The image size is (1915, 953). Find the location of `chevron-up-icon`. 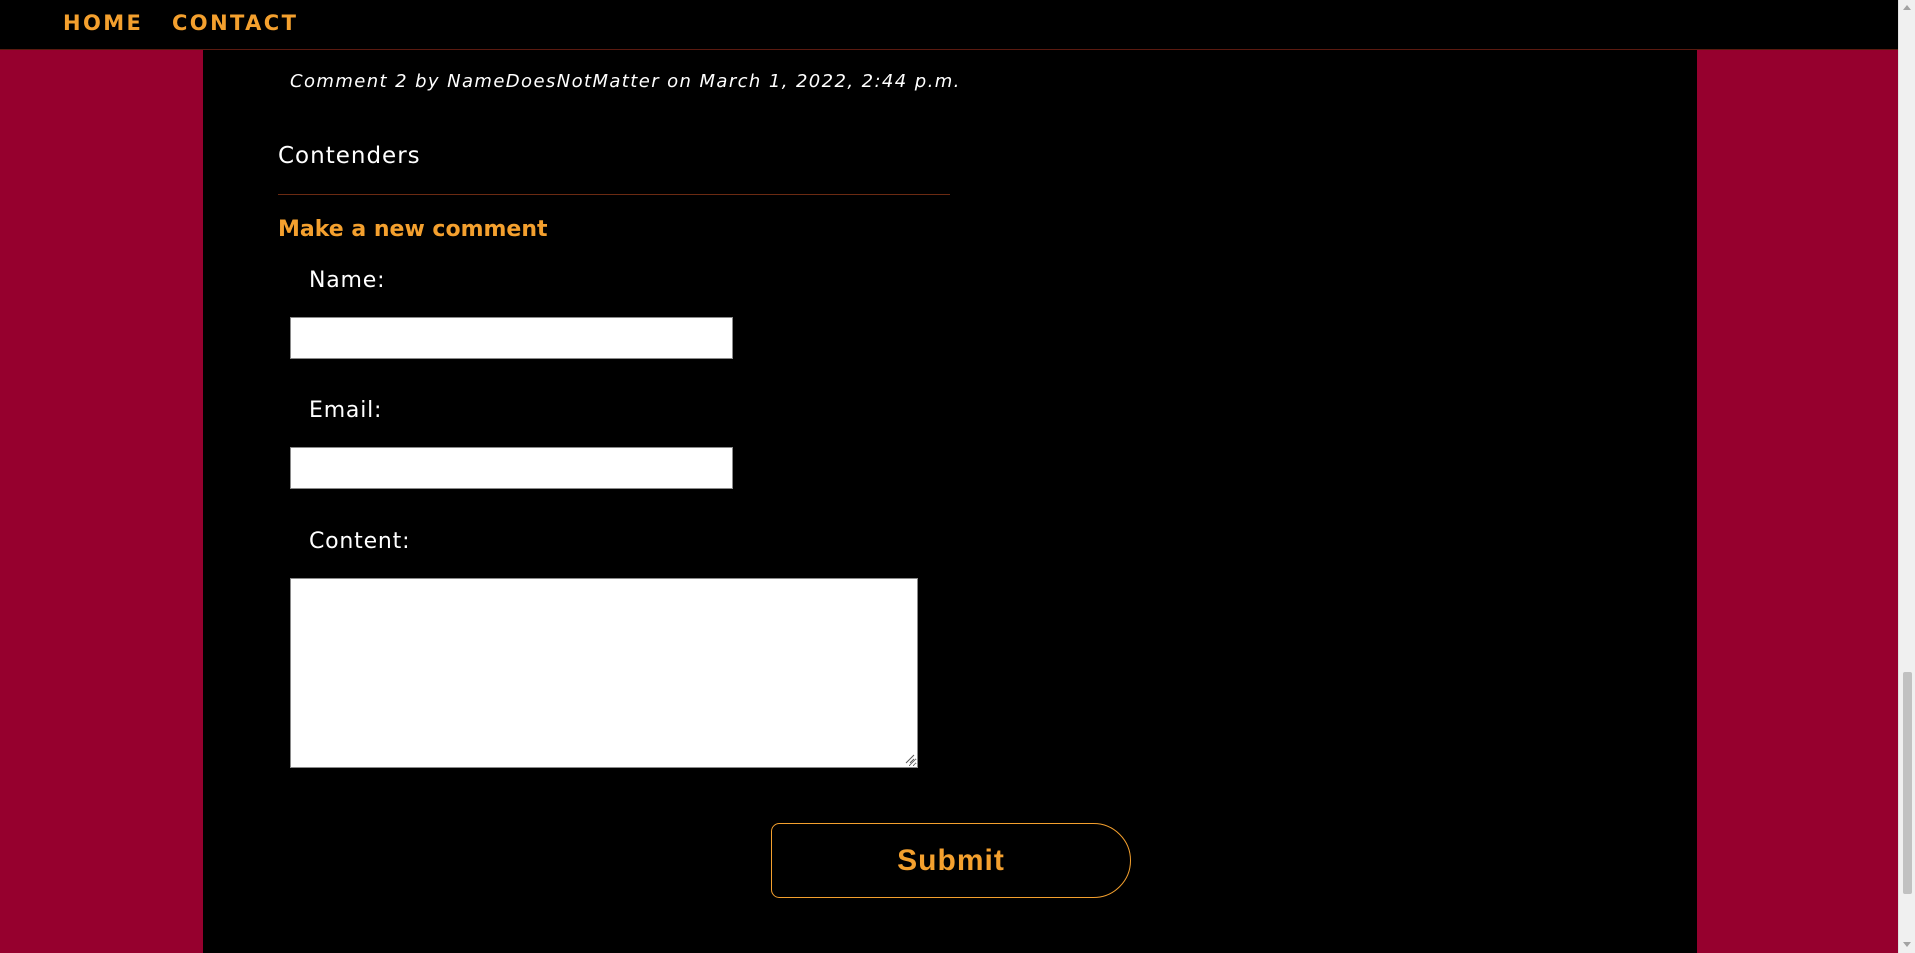

chevron-up-icon is located at coordinates (1907, 7).